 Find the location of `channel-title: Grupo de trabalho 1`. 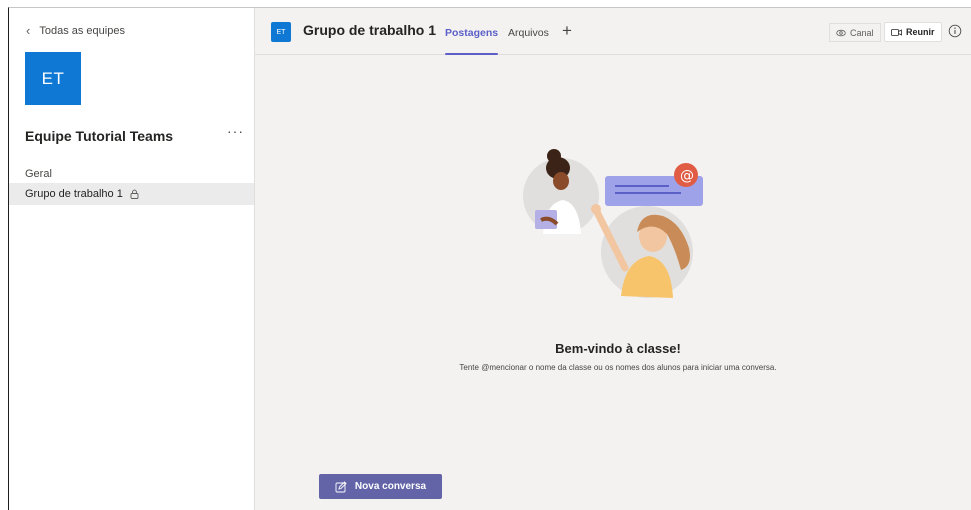

channel-title: Grupo de trabalho 1 is located at coordinates (370, 30).